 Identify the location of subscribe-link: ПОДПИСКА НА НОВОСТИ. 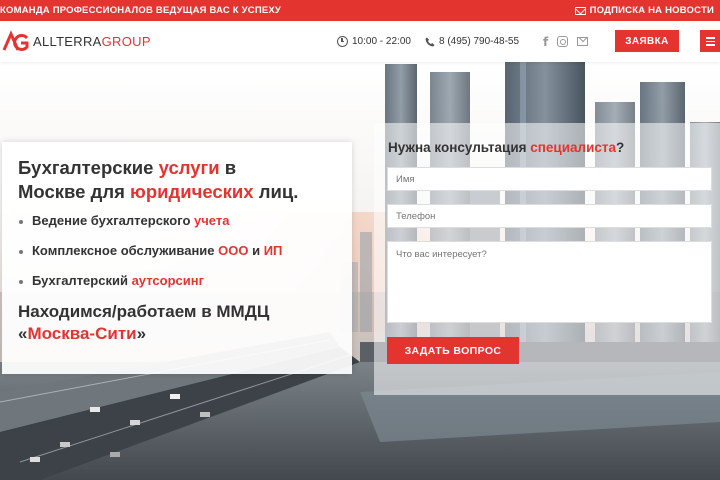
(644, 10).